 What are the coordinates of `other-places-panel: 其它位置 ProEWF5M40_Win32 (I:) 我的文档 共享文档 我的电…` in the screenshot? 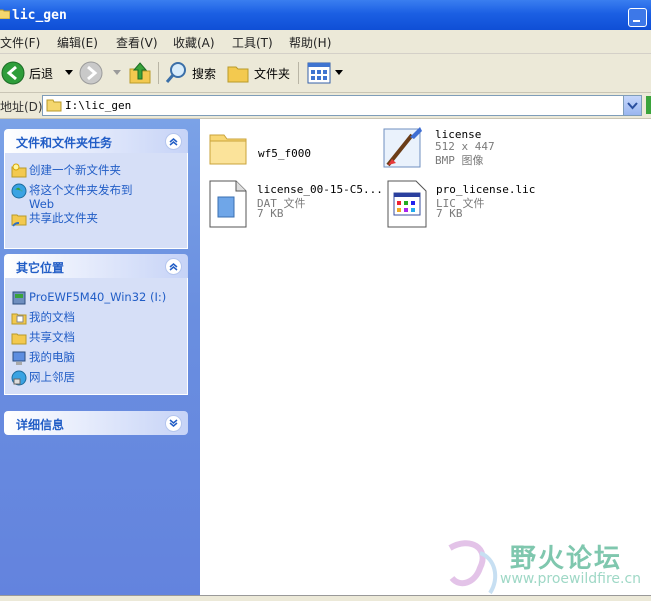 It's located at (96, 324).